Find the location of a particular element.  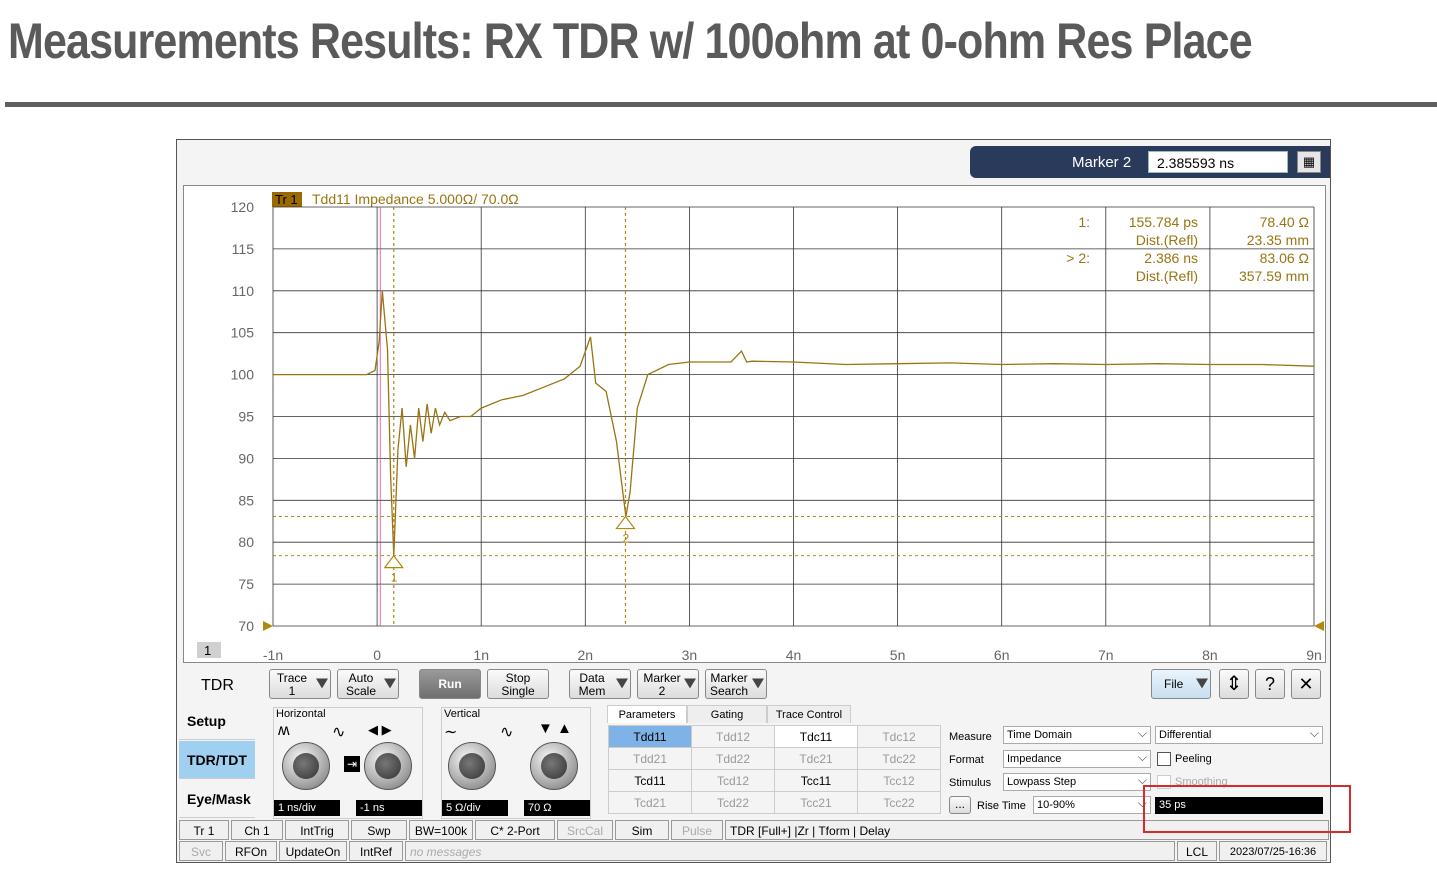

marker-search-label: Marker Search is located at coordinates (729, 684).